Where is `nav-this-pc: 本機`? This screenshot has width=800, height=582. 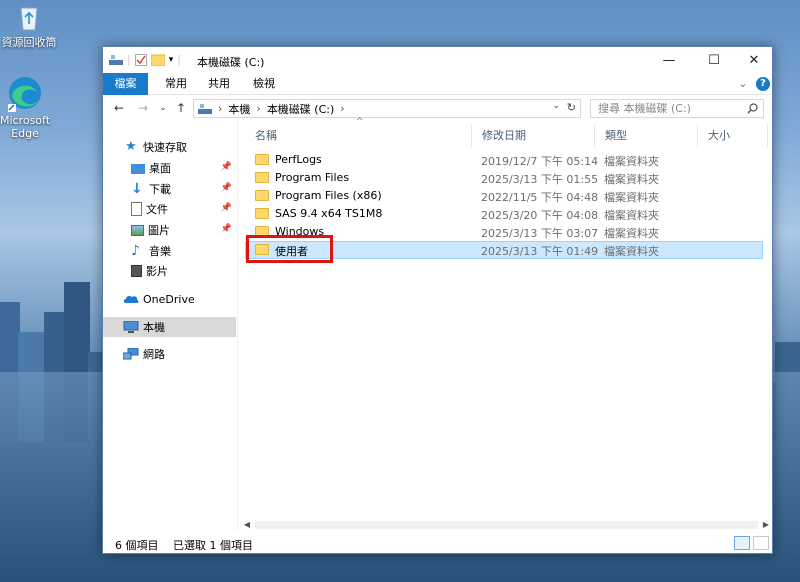 nav-this-pc: 本機 is located at coordinates (169, 327).